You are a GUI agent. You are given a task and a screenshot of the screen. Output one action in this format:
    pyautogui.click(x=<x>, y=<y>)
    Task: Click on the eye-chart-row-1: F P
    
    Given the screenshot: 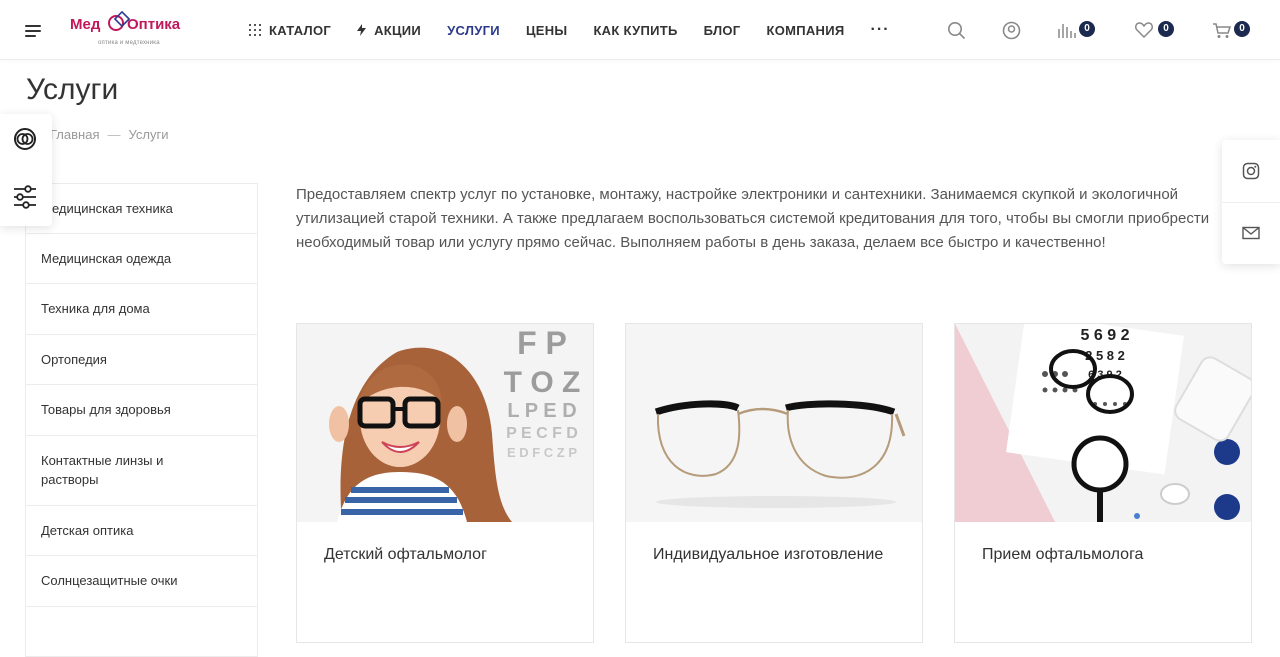 What is the action you would take?
    pyautogui.click(x=542, y=343)
    